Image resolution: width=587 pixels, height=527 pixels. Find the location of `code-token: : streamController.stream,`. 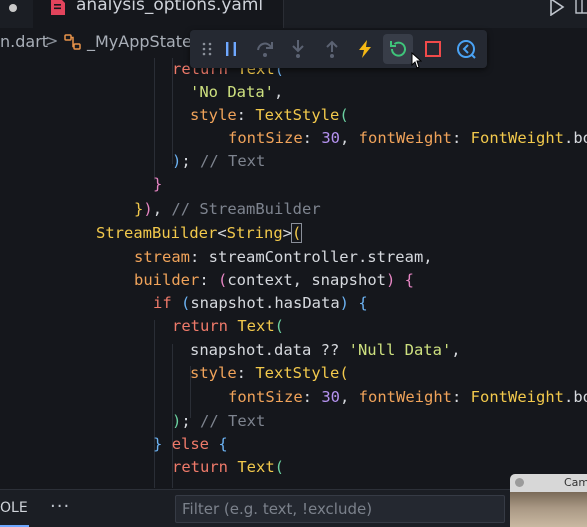

code-token: : streamController.stream, is located at coordinates (311, 257).